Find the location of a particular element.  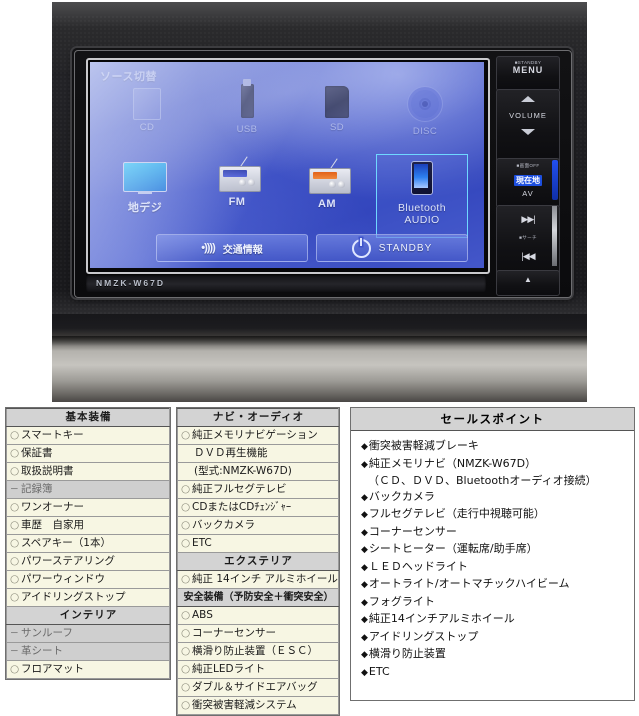

track-seek-button: ▶▶| ■サーチ |◀◀ is located at coordinates (528, 241).